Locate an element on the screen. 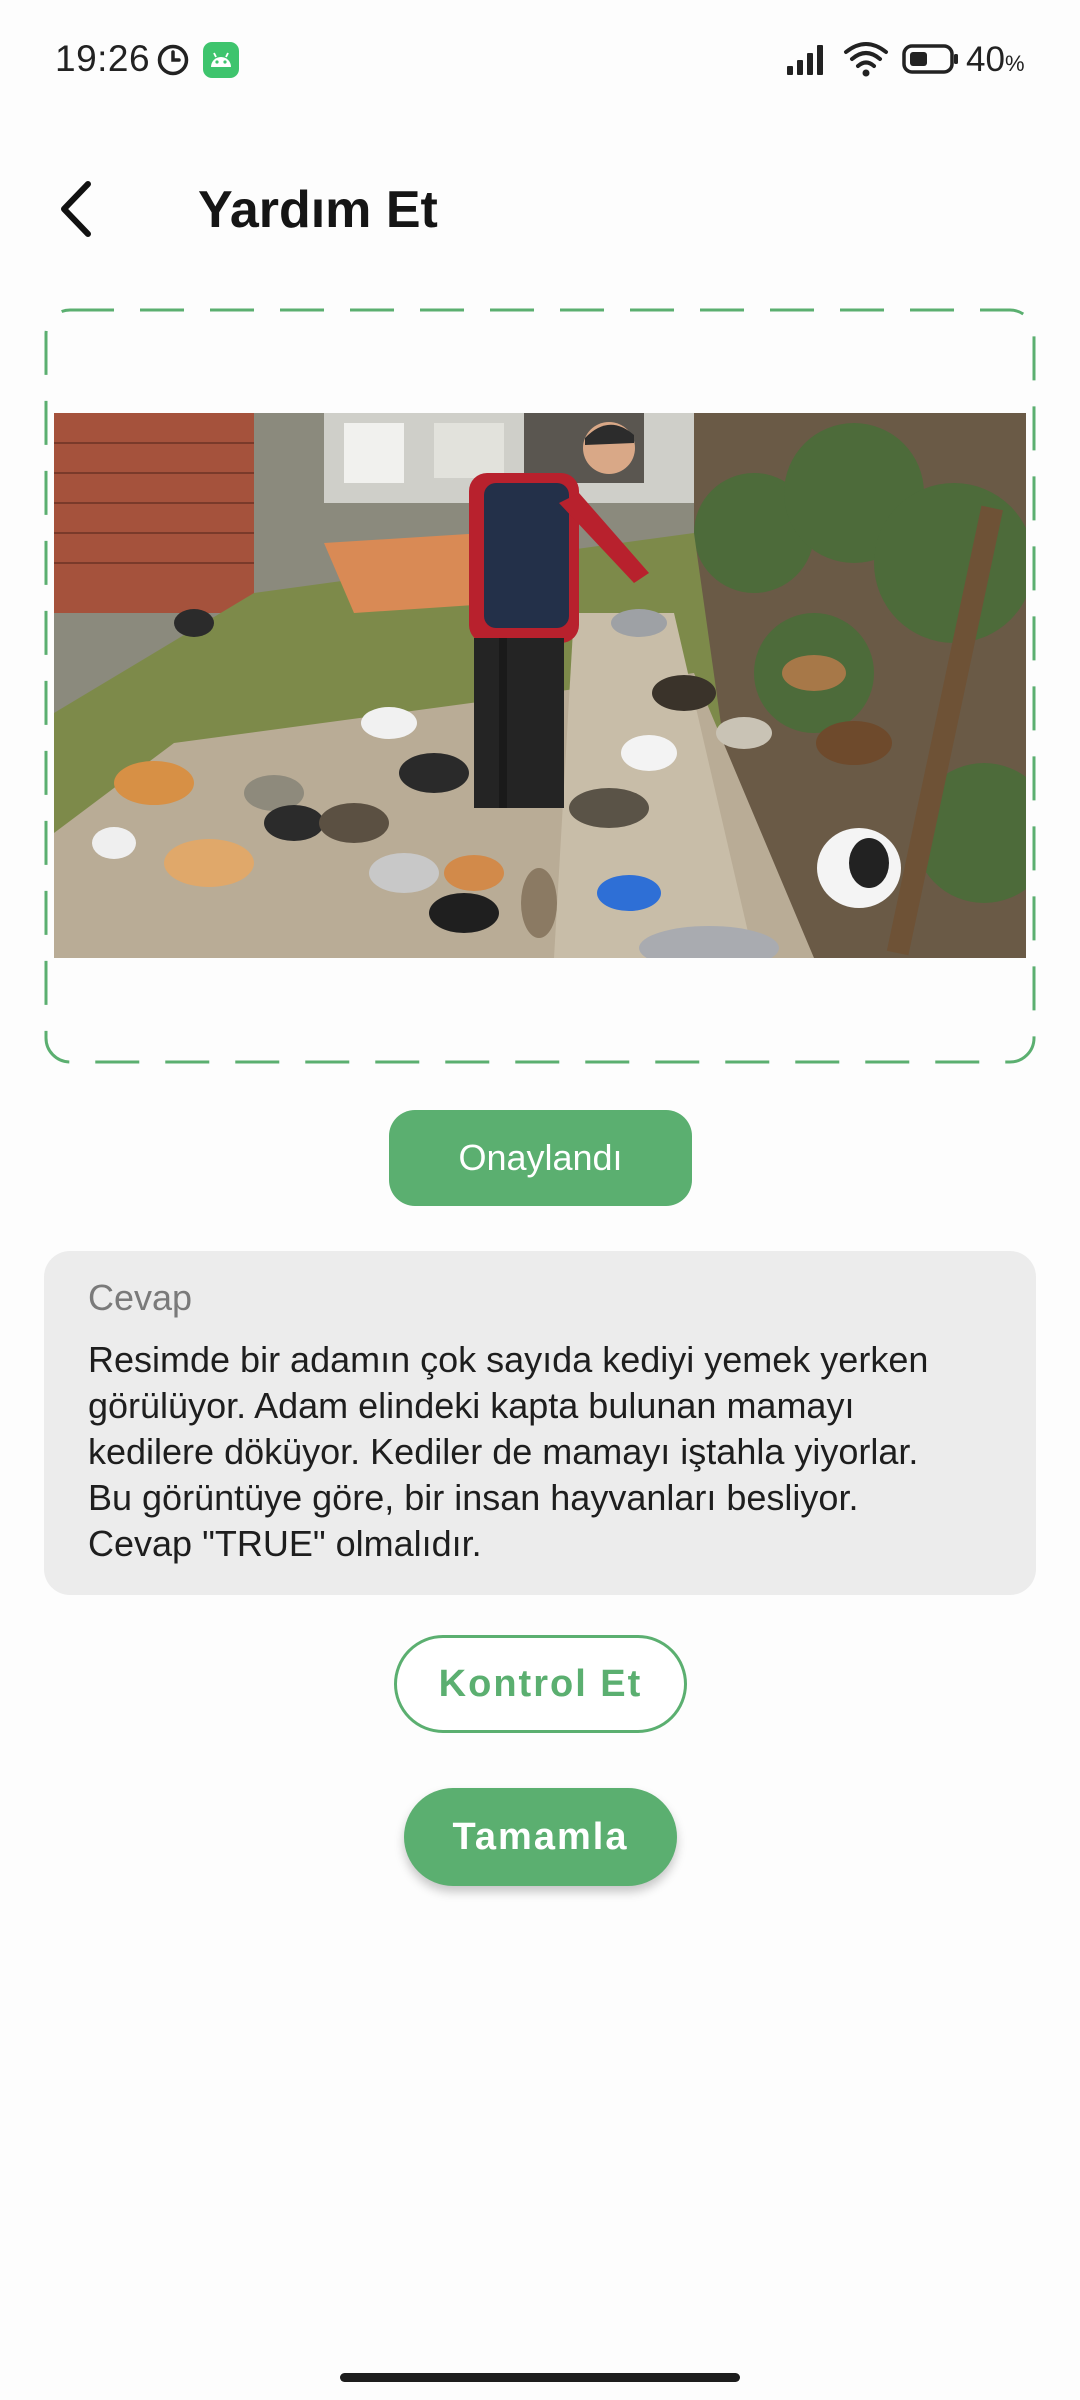 Image resolution: width=1080 pixels, height=2400 pixels. page-title: Yardım Et is located at coordinates (318, 210).